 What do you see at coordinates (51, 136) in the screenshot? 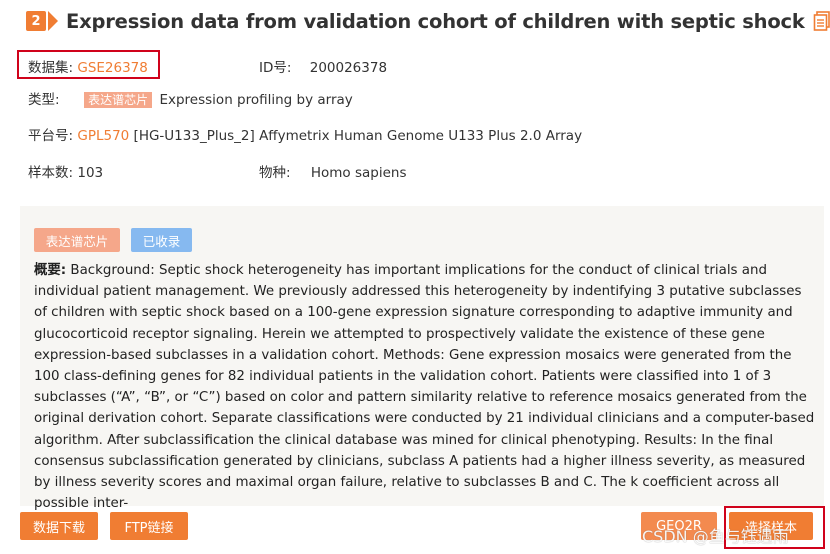
I see `platform-label: 平台号:` at bounding box center [51, 136].